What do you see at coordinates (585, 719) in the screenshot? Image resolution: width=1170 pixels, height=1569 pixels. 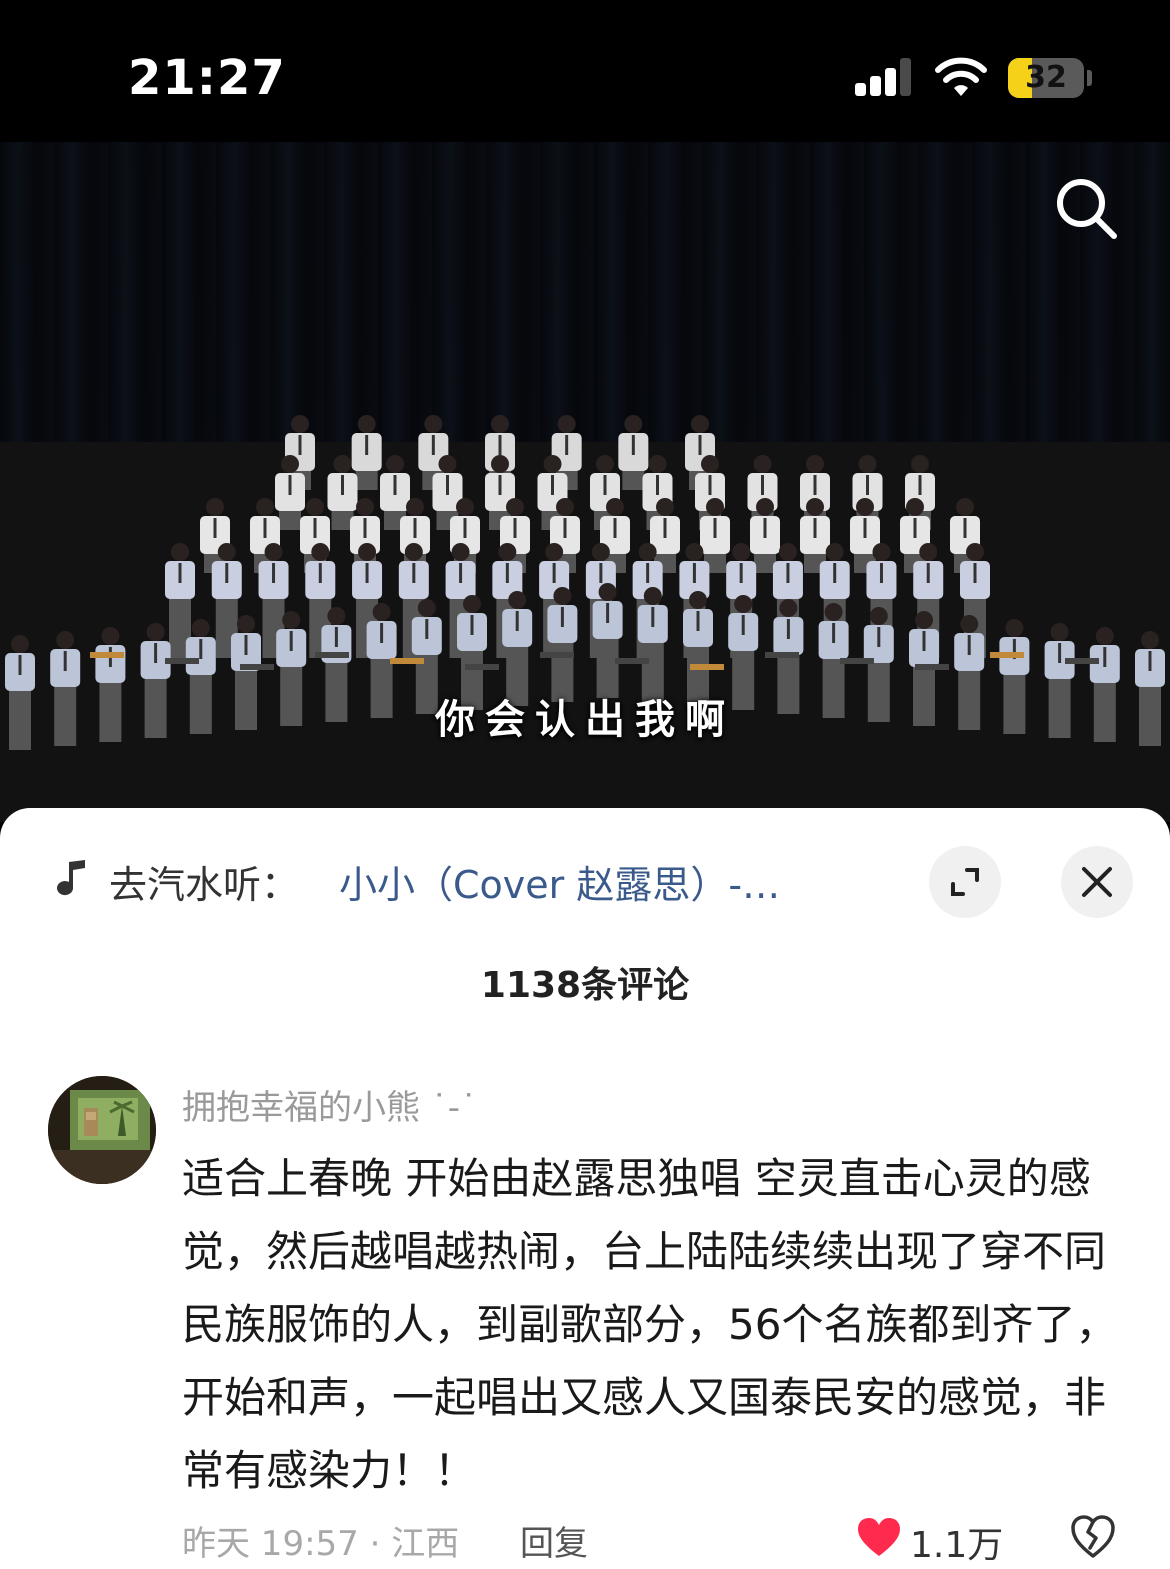 I see `video-subtitle: 你会认出我啊` at bounding box center [585, 719].